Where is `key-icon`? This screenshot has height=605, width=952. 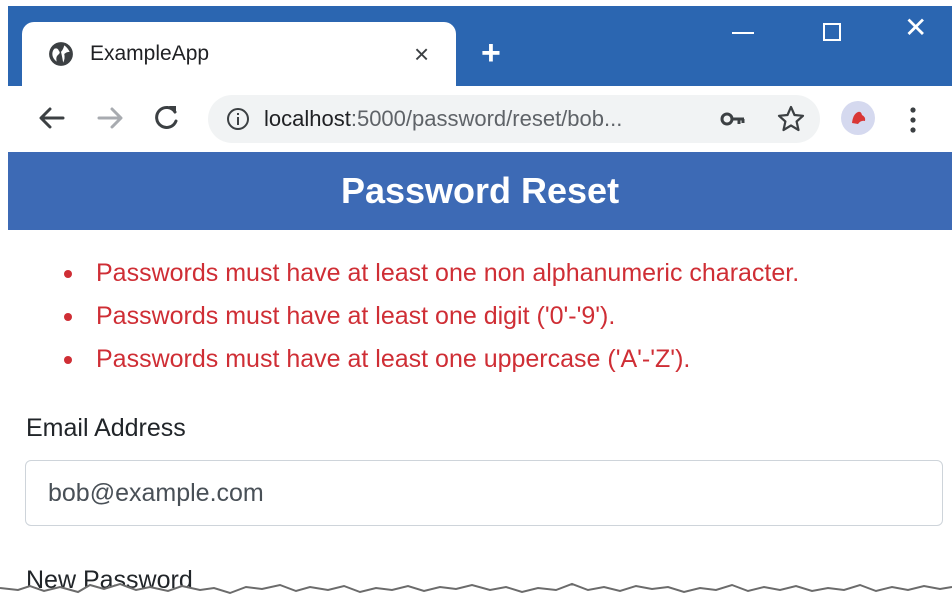
key-icon is located at coordinates (733, 119).